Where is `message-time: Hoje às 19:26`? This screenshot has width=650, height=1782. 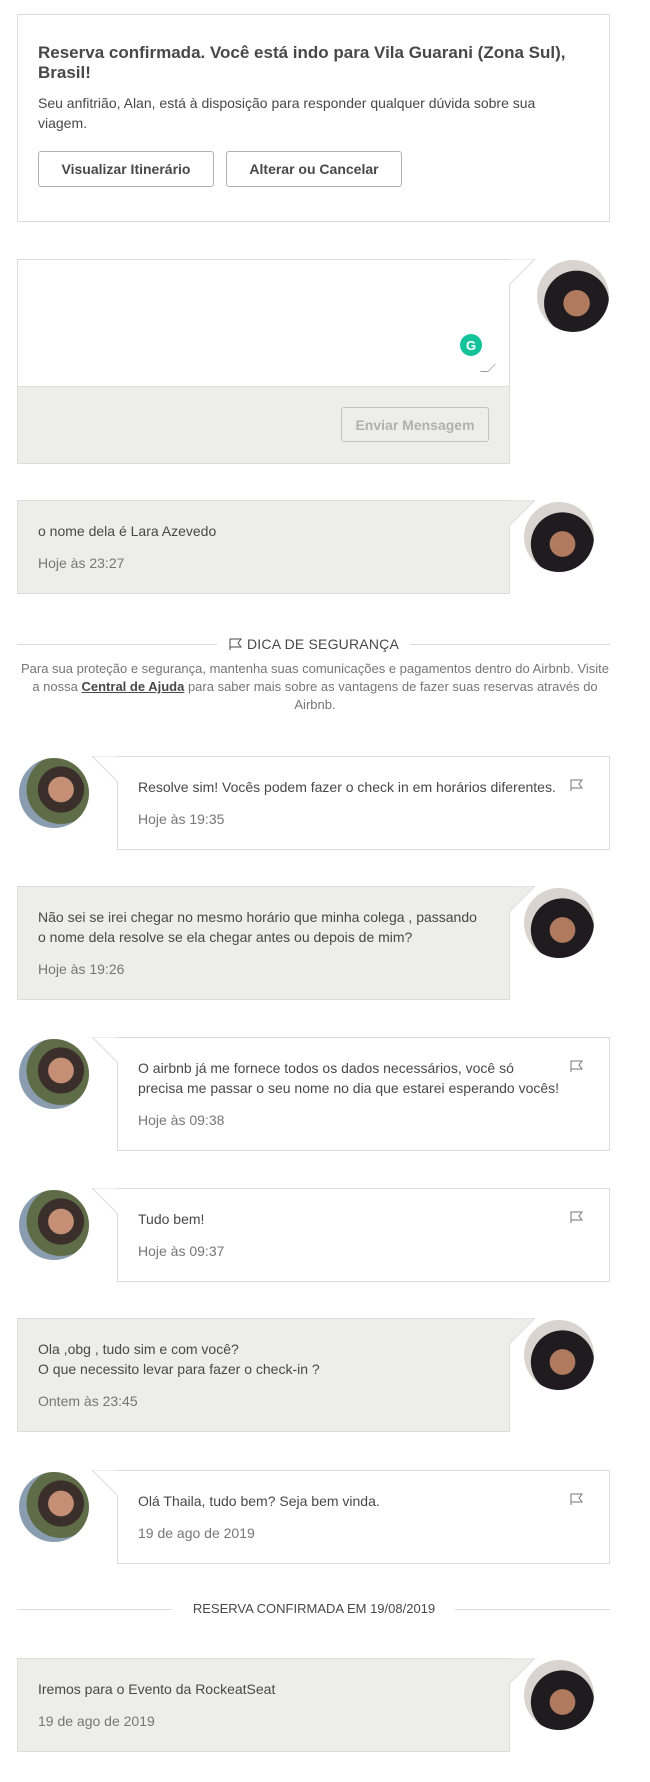 message-time: Hoje às 19:26 is located at coordinates (81, 969).